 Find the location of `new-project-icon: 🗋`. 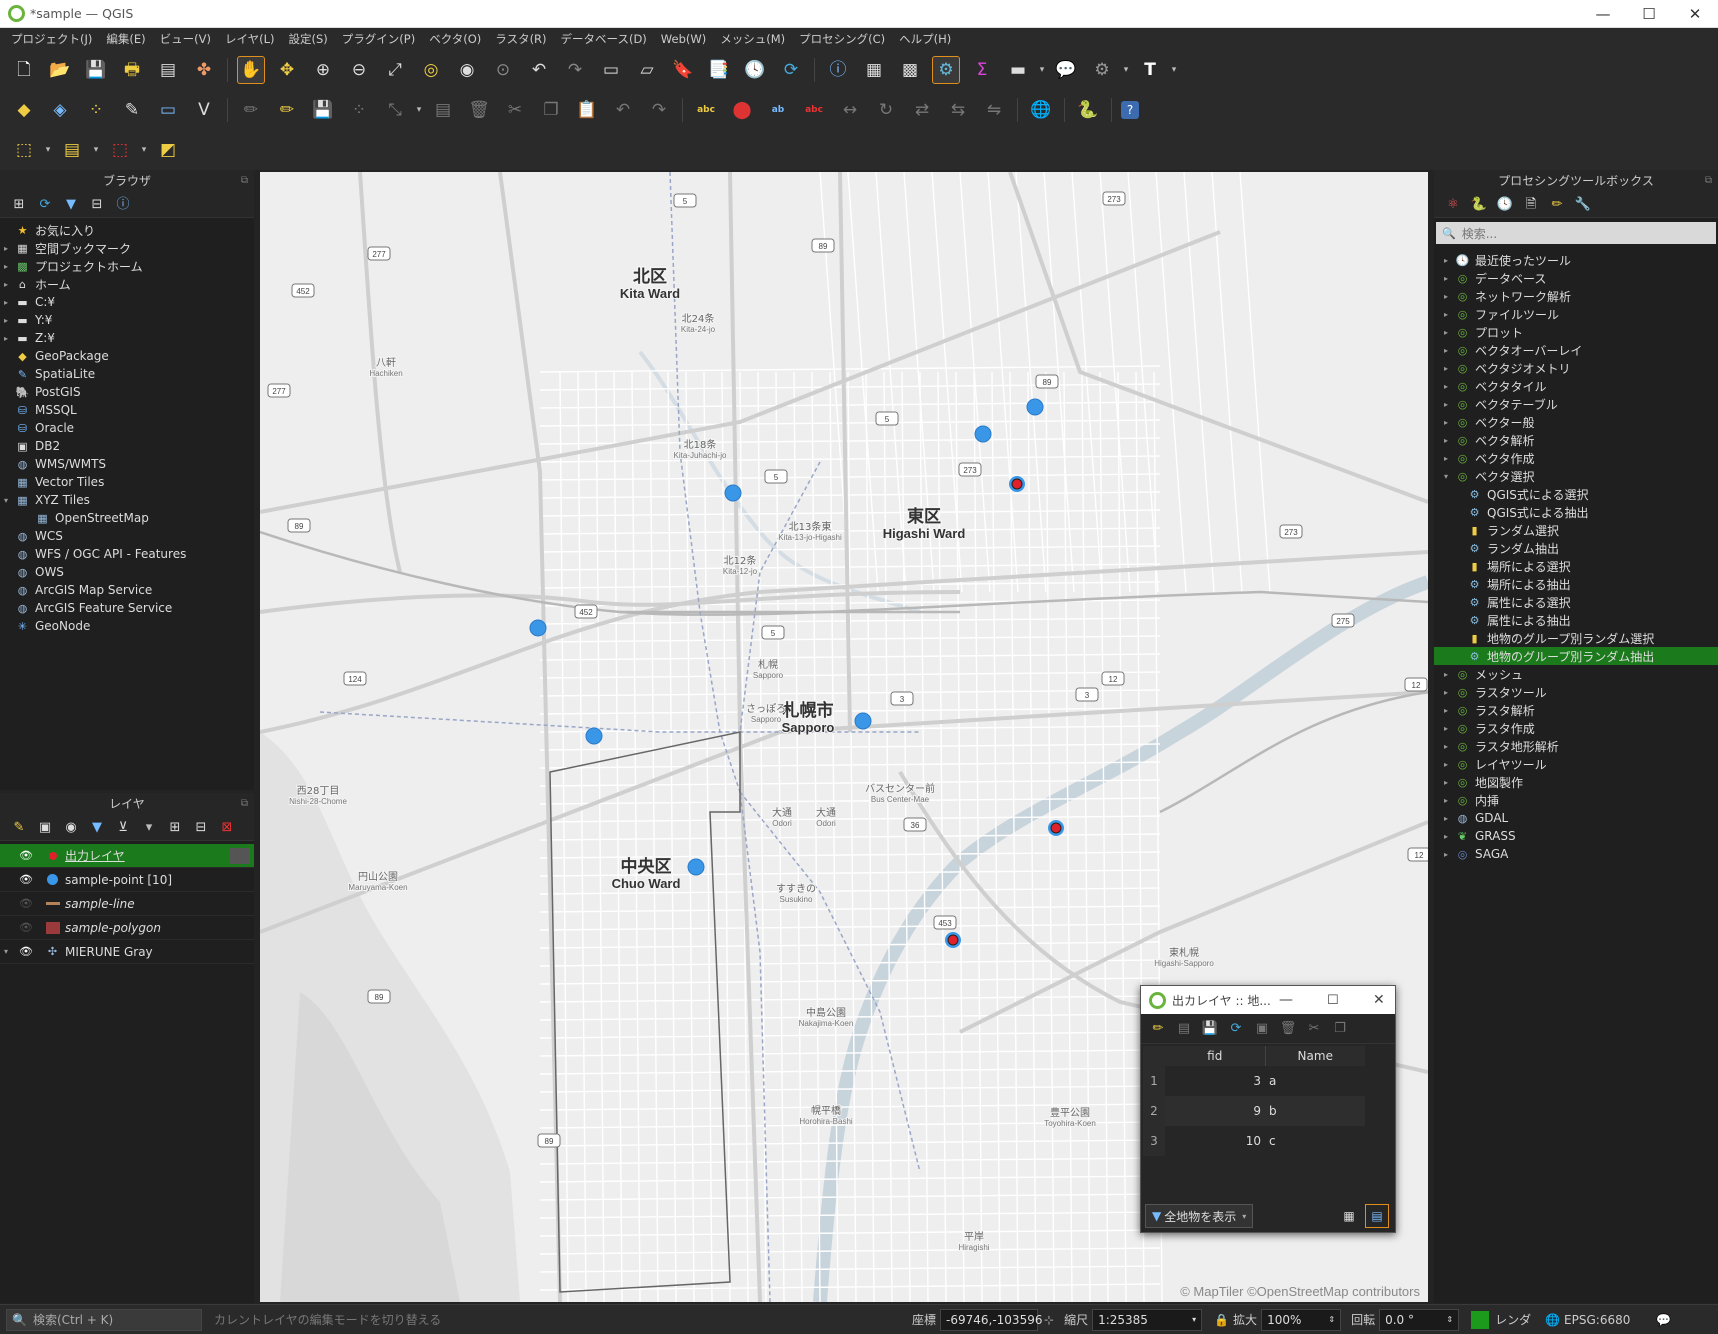

new-project-icon: 🗋 is located at coordinates (24, 70).